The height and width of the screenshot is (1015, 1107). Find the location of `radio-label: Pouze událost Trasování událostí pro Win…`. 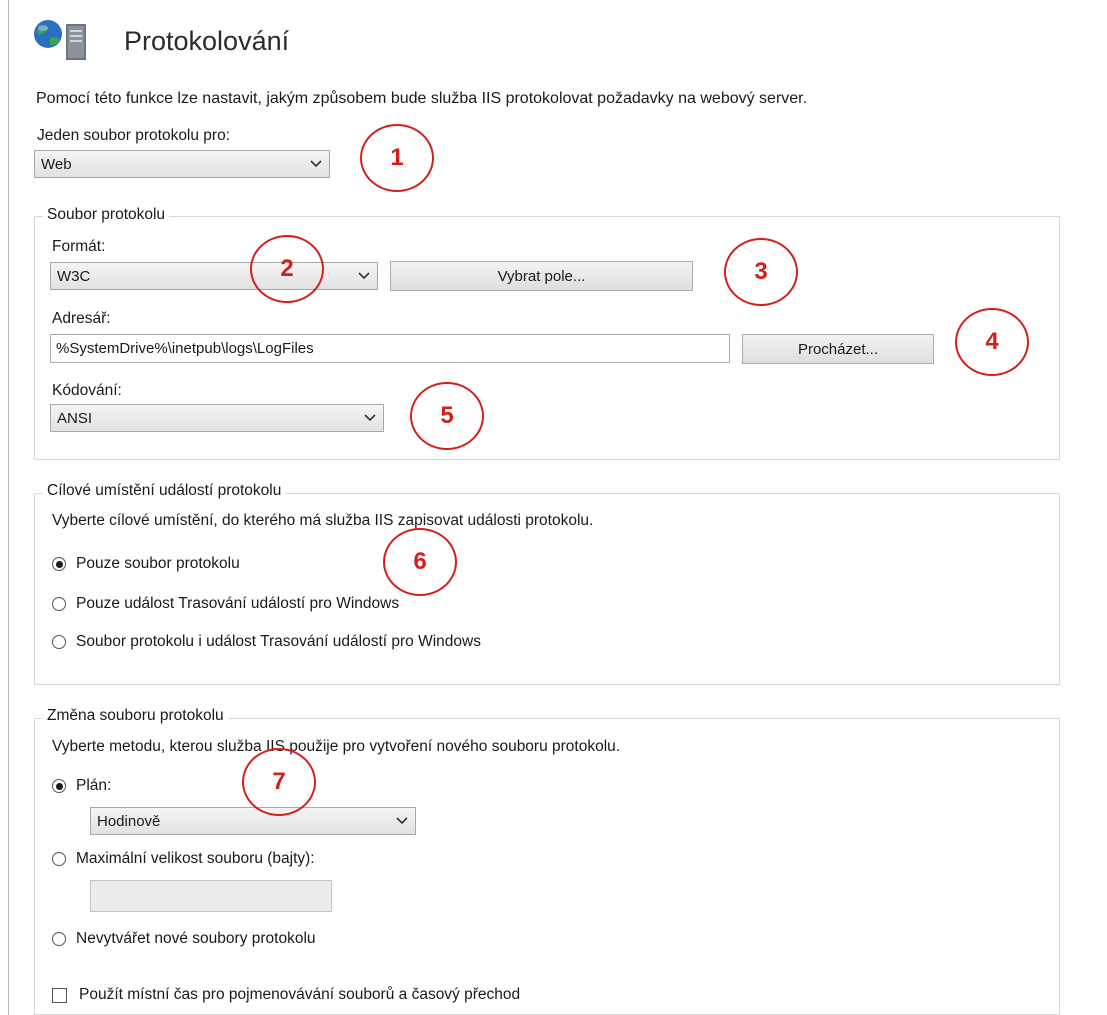

radio-label: Pouze událost Trasování událostí pro Win… is located at coordinates (238, 603).